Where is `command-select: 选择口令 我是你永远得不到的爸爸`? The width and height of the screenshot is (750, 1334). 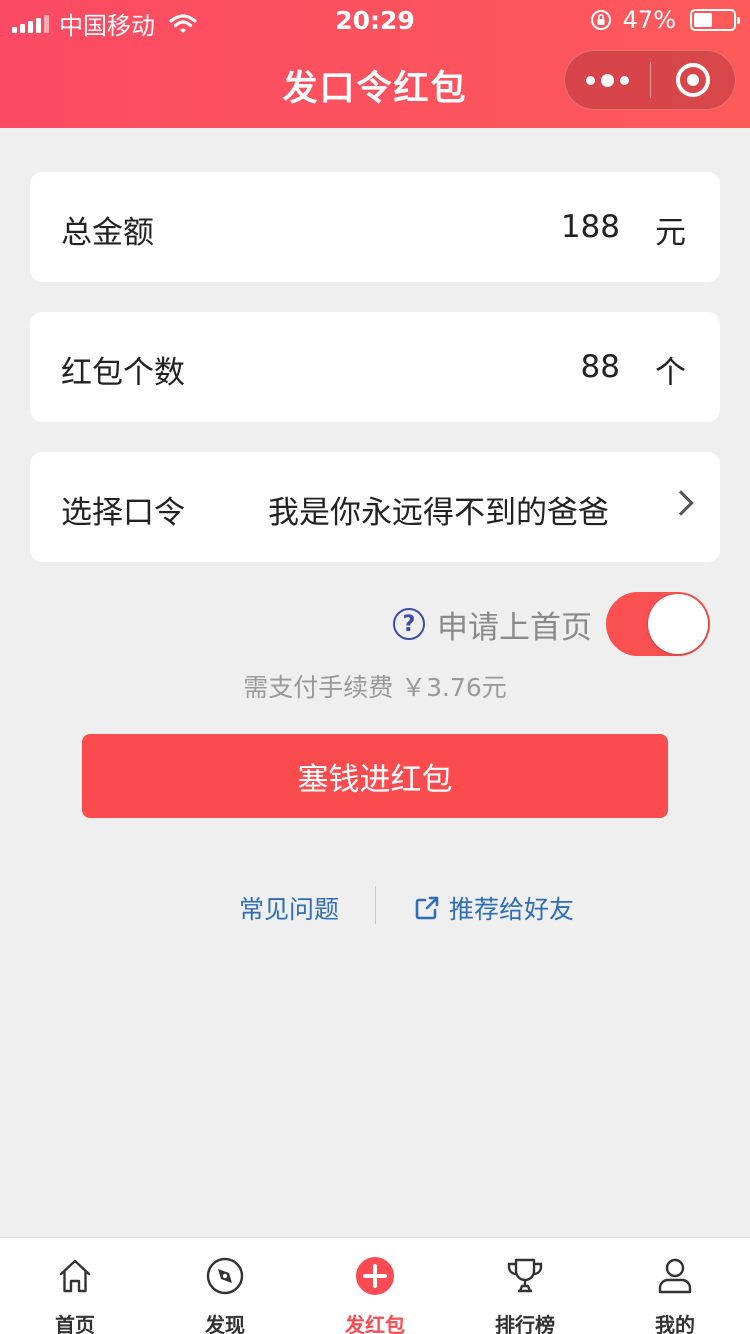
command-select: 选择口令 我是你永远得不到的爸爸 is located at coordinates (375, 507).